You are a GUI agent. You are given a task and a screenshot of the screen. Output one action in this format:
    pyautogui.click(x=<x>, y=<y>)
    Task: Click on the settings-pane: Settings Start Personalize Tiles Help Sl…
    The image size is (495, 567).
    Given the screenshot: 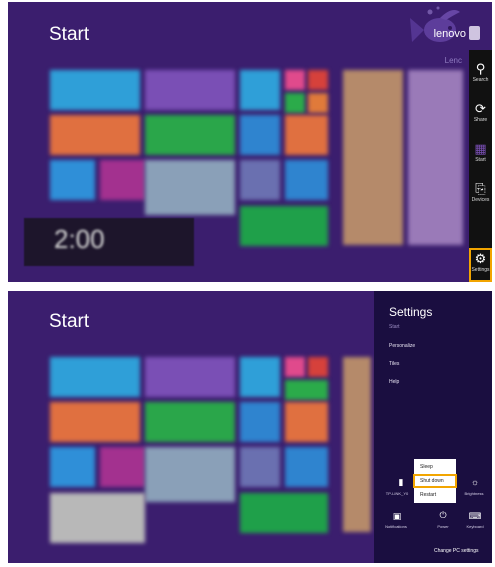 What is the action you would take?
    pyautogui.click(x=433, y=427)
    